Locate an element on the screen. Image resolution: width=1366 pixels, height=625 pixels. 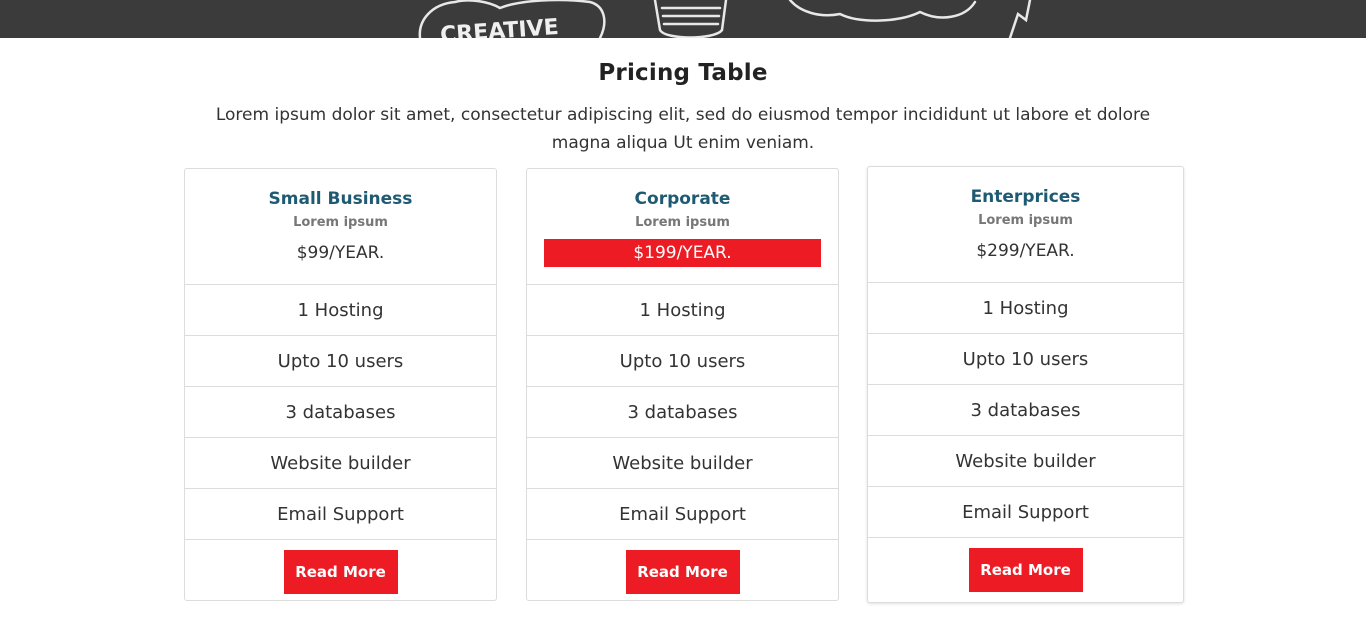
pricing-card-header: Corporate Lorem ipsum $199/YEAR. is located at coordinates (682, 227).